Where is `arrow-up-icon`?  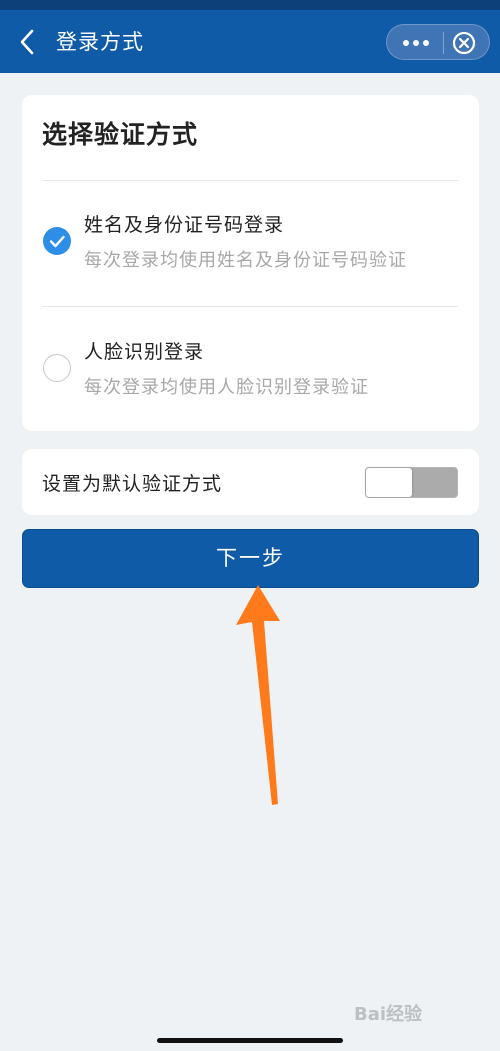
arrow-up-icon is located at coordinates (258, 695).